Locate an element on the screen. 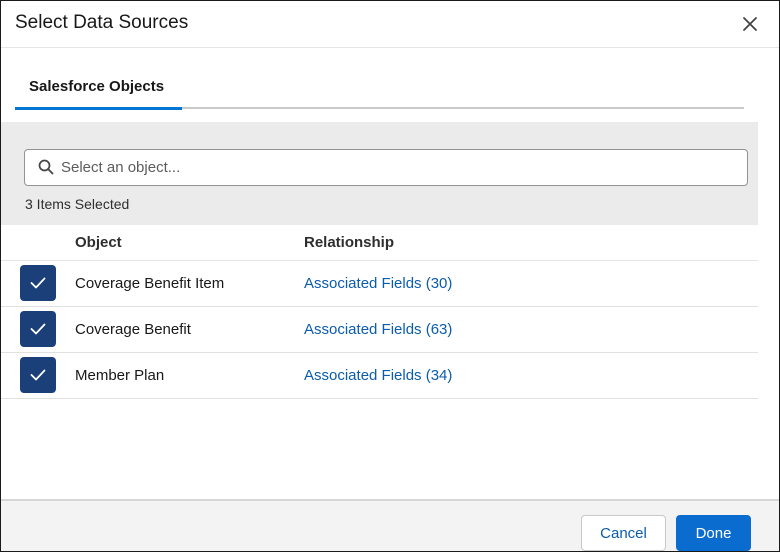 The image size is (780, 552). associated-fields-link: Associated Fields (34) is located at coordinates (378, 375).